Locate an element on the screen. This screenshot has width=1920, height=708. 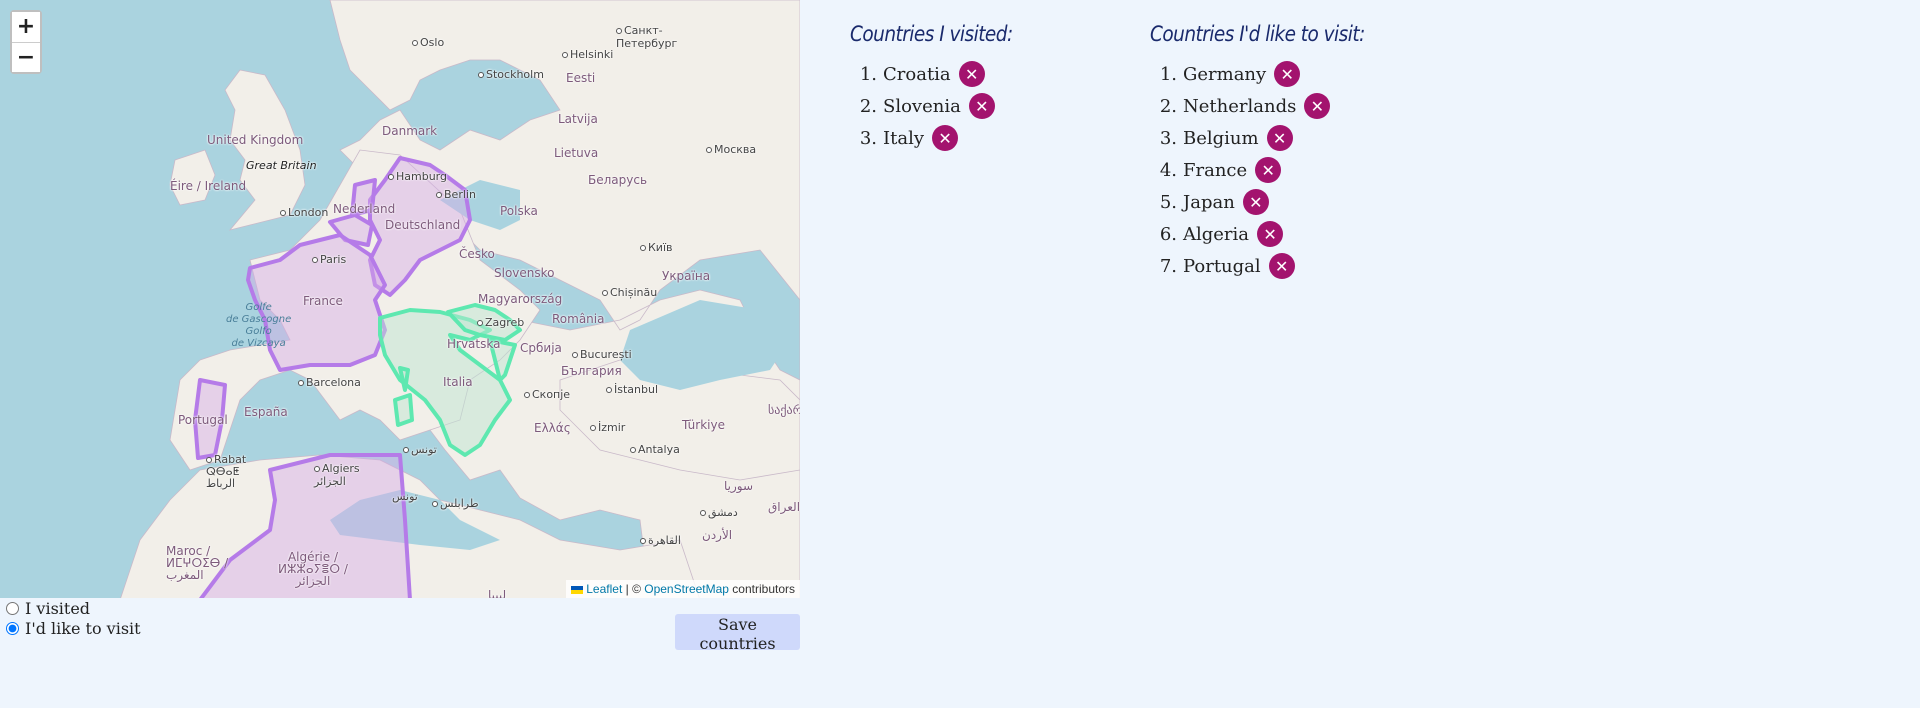
mode-visited-radio is located at coordinates (12, 608).